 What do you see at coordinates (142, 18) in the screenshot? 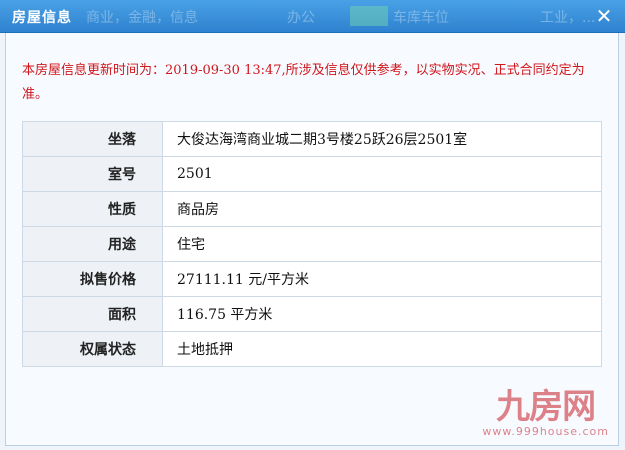
I see `background-menu-item: 商业，金融，信息` at bounding box center [142, 18].